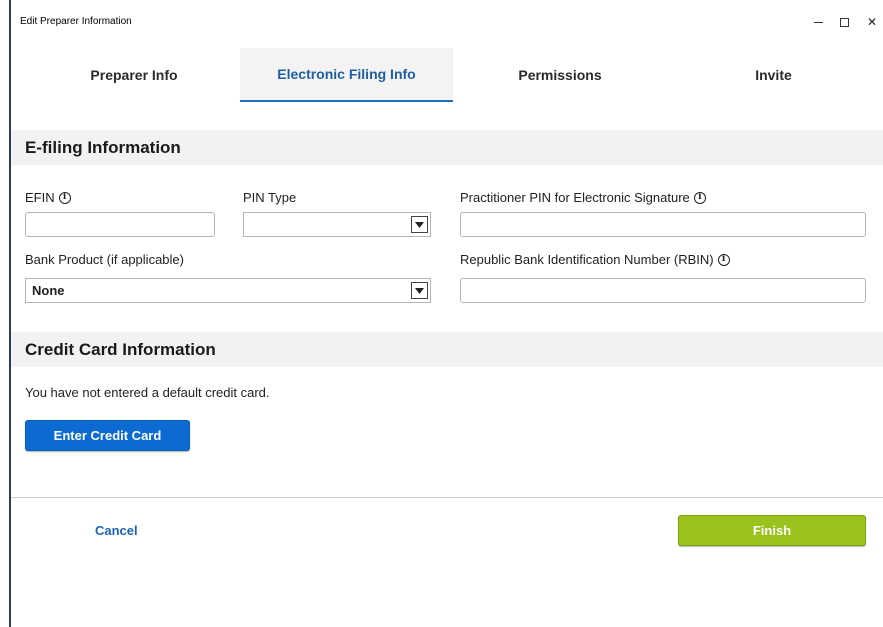  Describe the element at coordinates (337, 224) in the screenshot. I see `pin-type-select` at that location.